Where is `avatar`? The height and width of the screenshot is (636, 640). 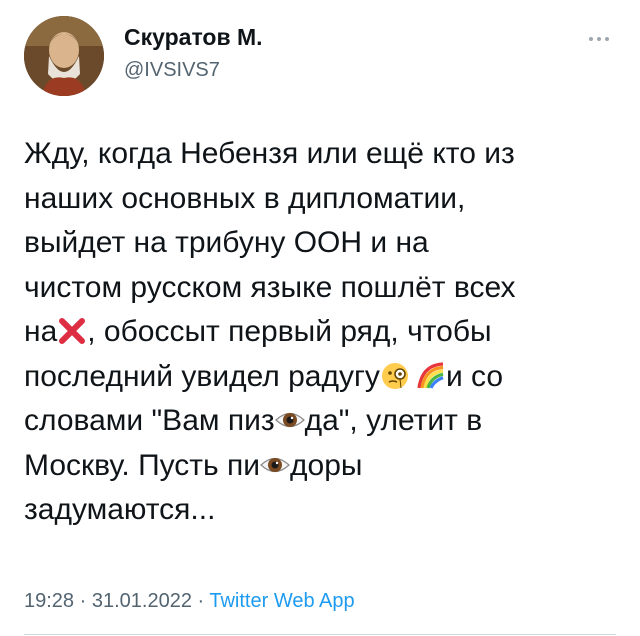
avatar is located at coordinates (64, 56).